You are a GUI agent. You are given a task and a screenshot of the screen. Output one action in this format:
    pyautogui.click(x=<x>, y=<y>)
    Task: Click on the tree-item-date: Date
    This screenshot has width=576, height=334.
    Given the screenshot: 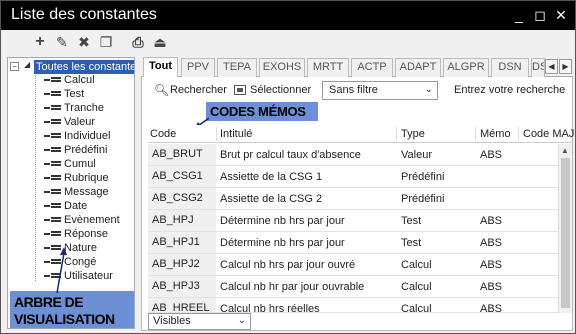 What is the action you would take?
    pyautogui.click(x=71, y=206)
    